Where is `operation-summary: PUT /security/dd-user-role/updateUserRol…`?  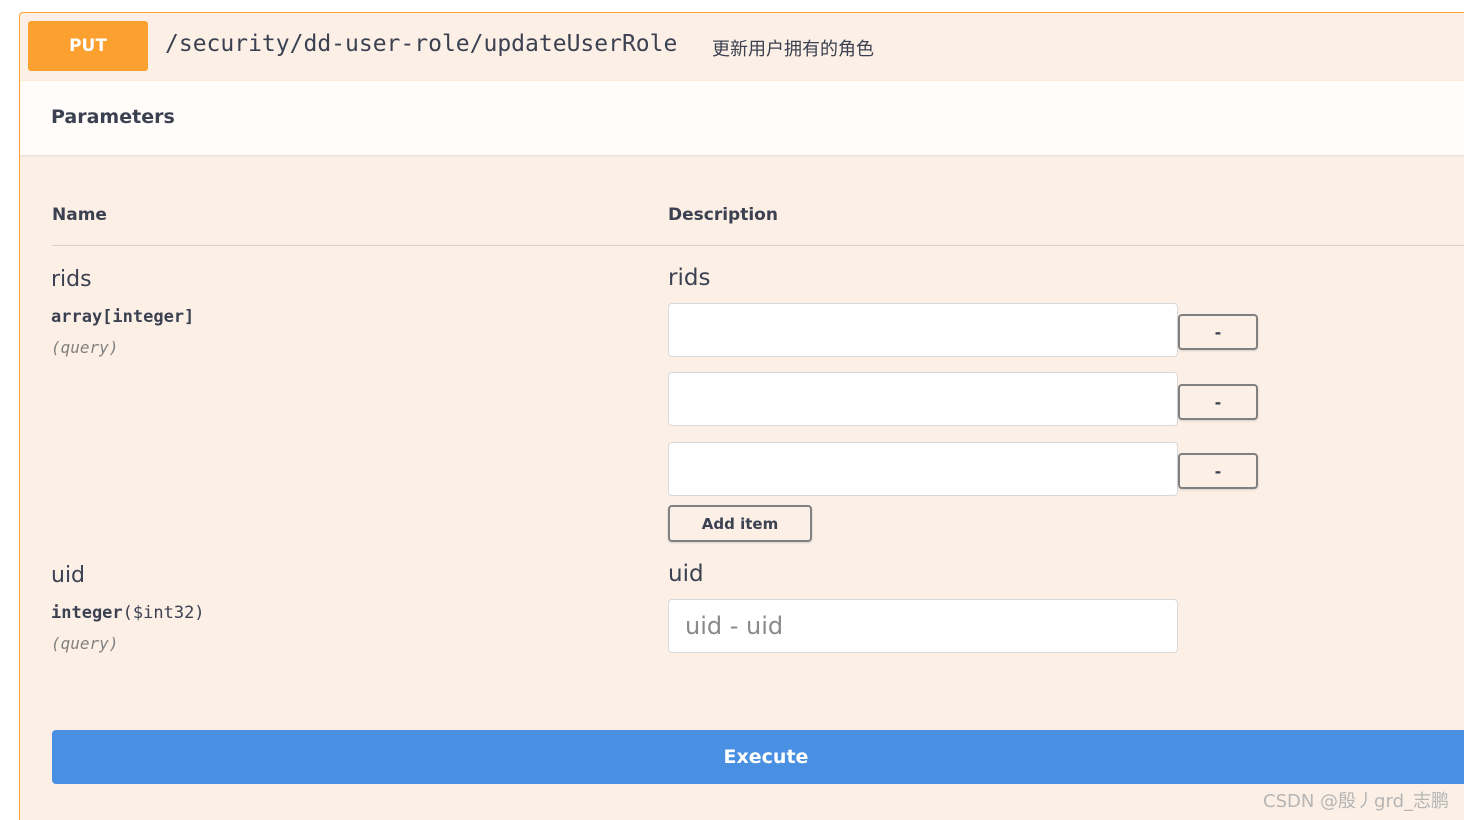 operation-summary: PUT /security/dd-user-role/updateUserRol… is located at coordinates (742, 47).